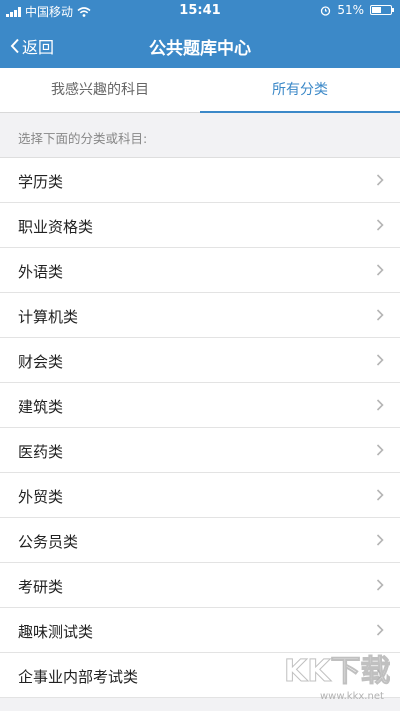  I want to click on battery-percent: 51%, so click(350, 10).